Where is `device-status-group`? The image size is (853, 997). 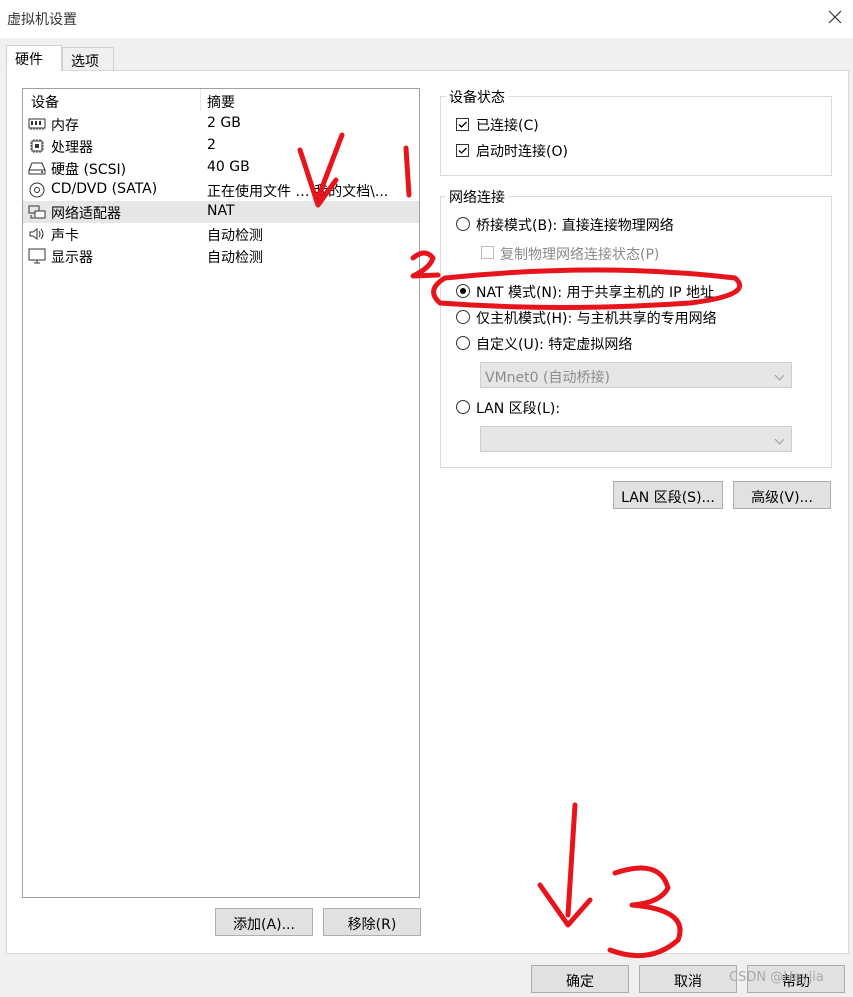
device-status-group is located at coordinates (636, 136).